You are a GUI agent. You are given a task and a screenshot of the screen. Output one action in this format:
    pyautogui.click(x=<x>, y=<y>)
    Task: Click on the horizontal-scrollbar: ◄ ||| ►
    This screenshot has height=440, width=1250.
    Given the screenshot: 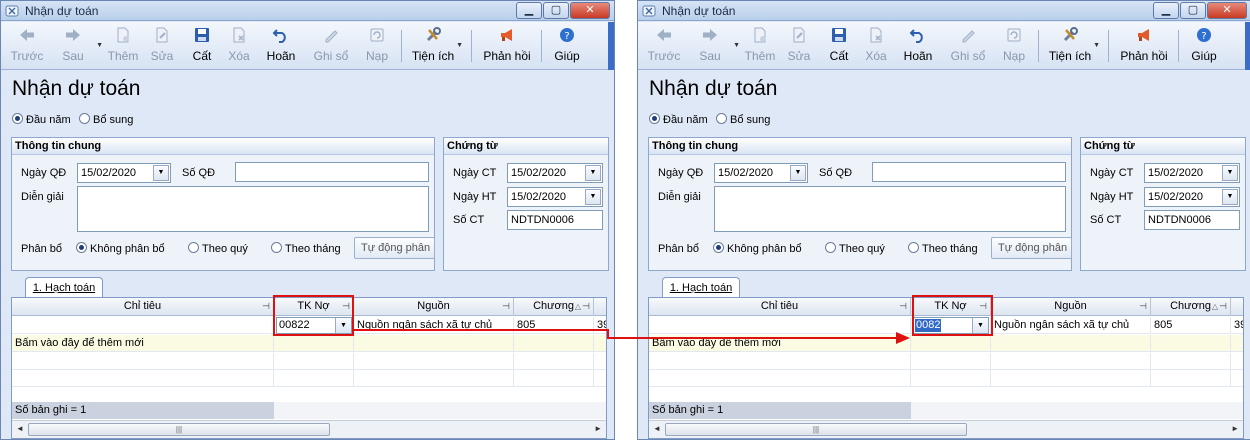 What is the action you would take?
    pyautogui.click(x=946, y=429)
    